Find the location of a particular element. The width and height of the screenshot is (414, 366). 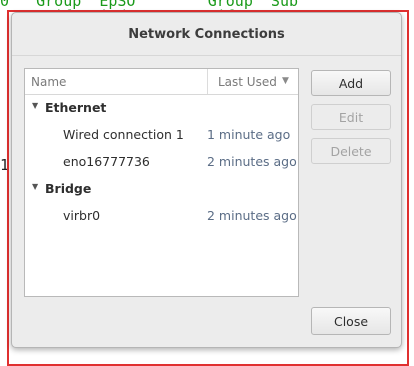

sort-descending-icon: ▼ is located at coordinates (285, 81).